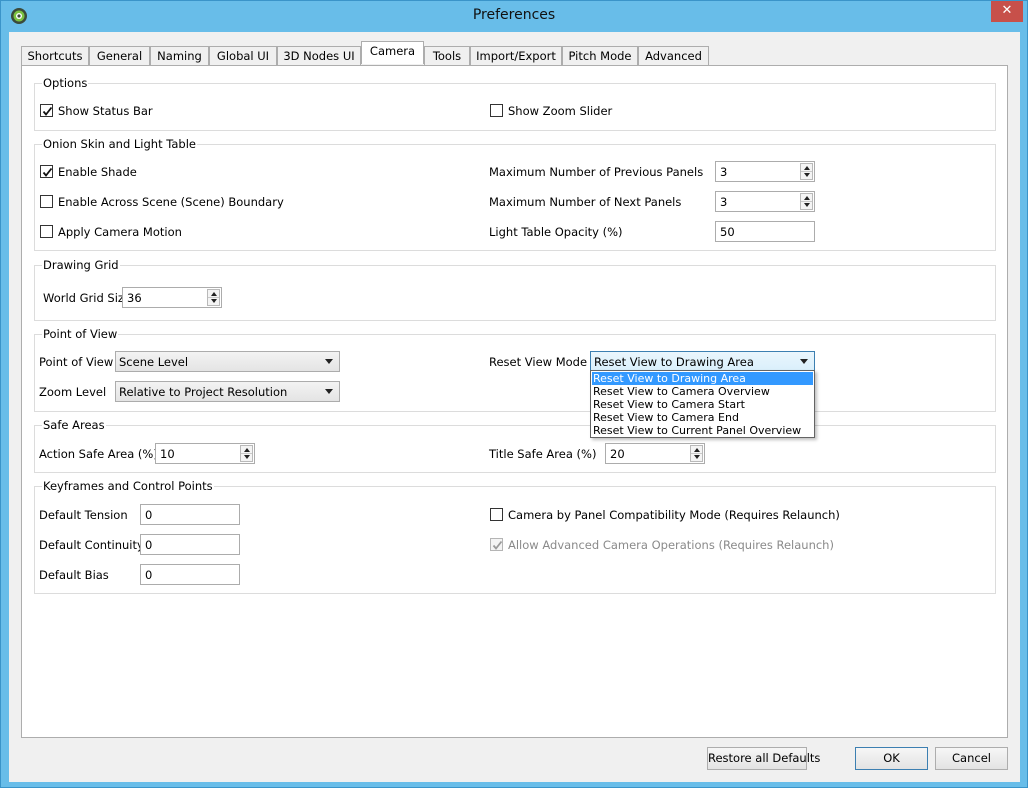  I want to click on zoom-level-label: Zoom Level, so click(73, 392).